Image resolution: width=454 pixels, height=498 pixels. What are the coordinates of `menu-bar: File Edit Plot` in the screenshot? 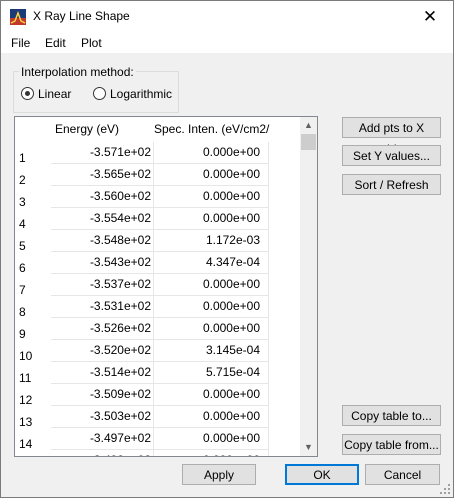 It's located at (227, 42).